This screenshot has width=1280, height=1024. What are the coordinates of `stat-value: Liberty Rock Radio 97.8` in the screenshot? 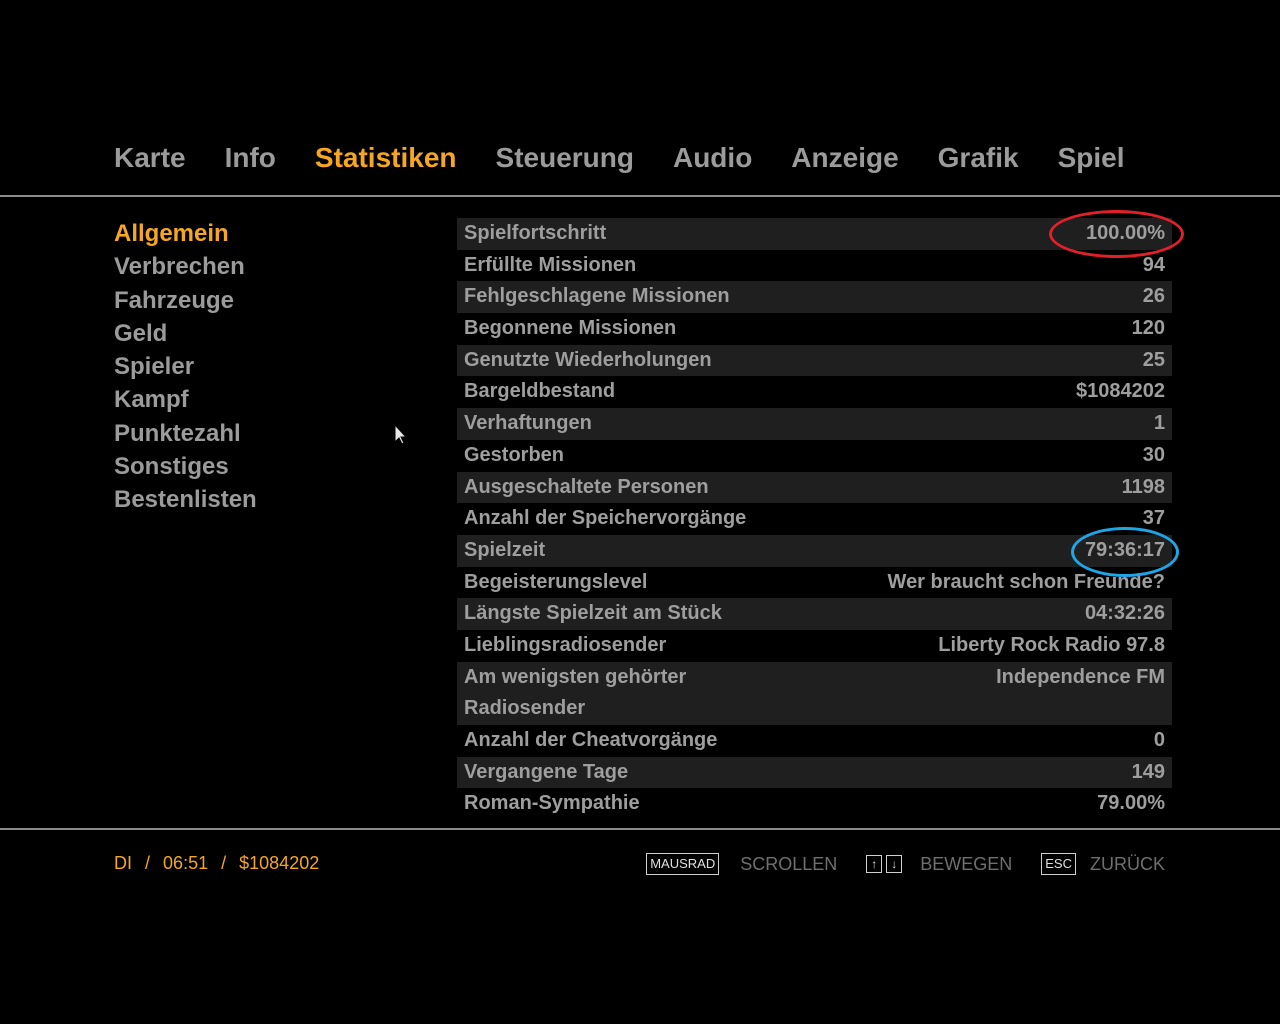 It's located at (1051, 644).